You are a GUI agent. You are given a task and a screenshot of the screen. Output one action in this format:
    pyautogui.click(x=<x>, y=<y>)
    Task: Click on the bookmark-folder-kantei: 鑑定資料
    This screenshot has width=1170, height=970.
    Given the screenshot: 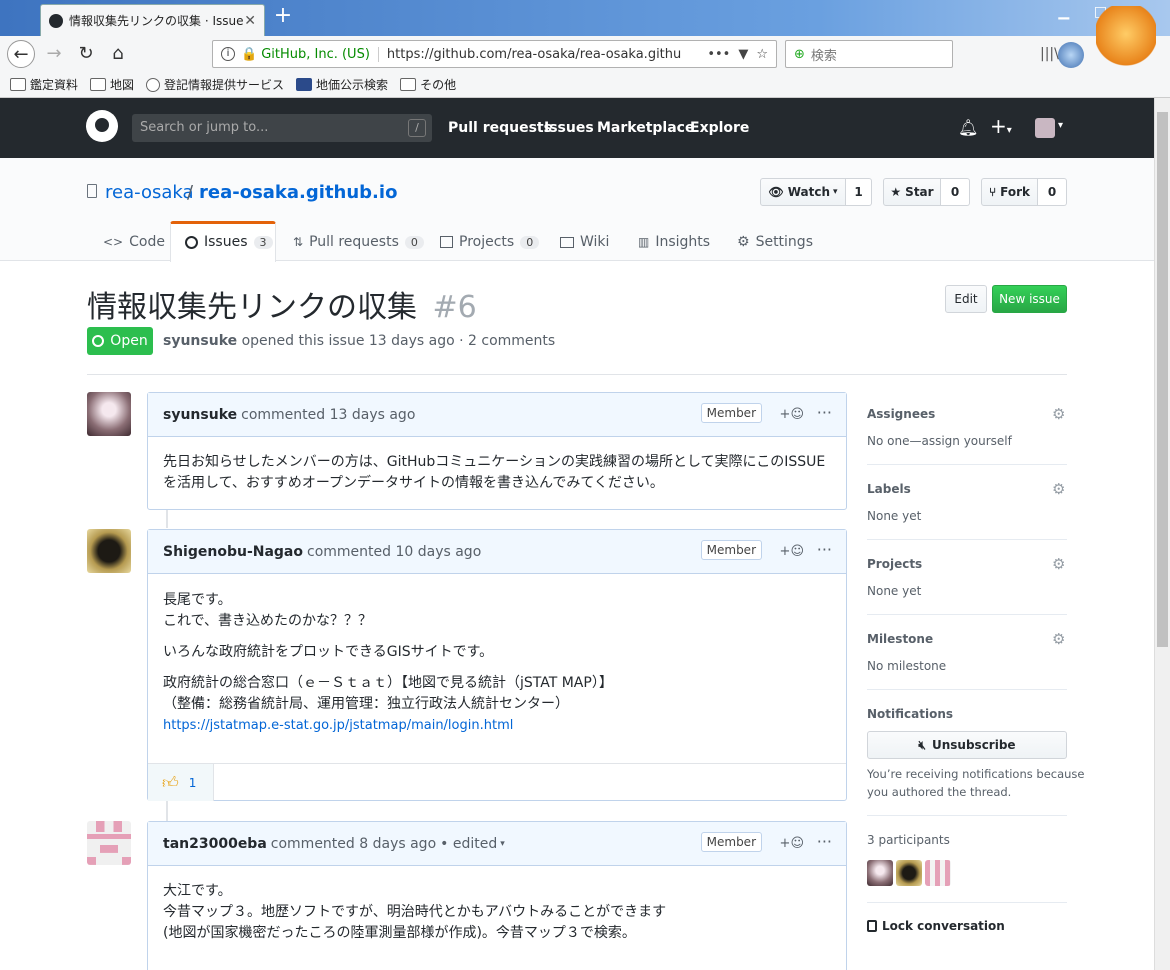 What is the action you would take?
    pyautogui.click(x=44, y=84)
    